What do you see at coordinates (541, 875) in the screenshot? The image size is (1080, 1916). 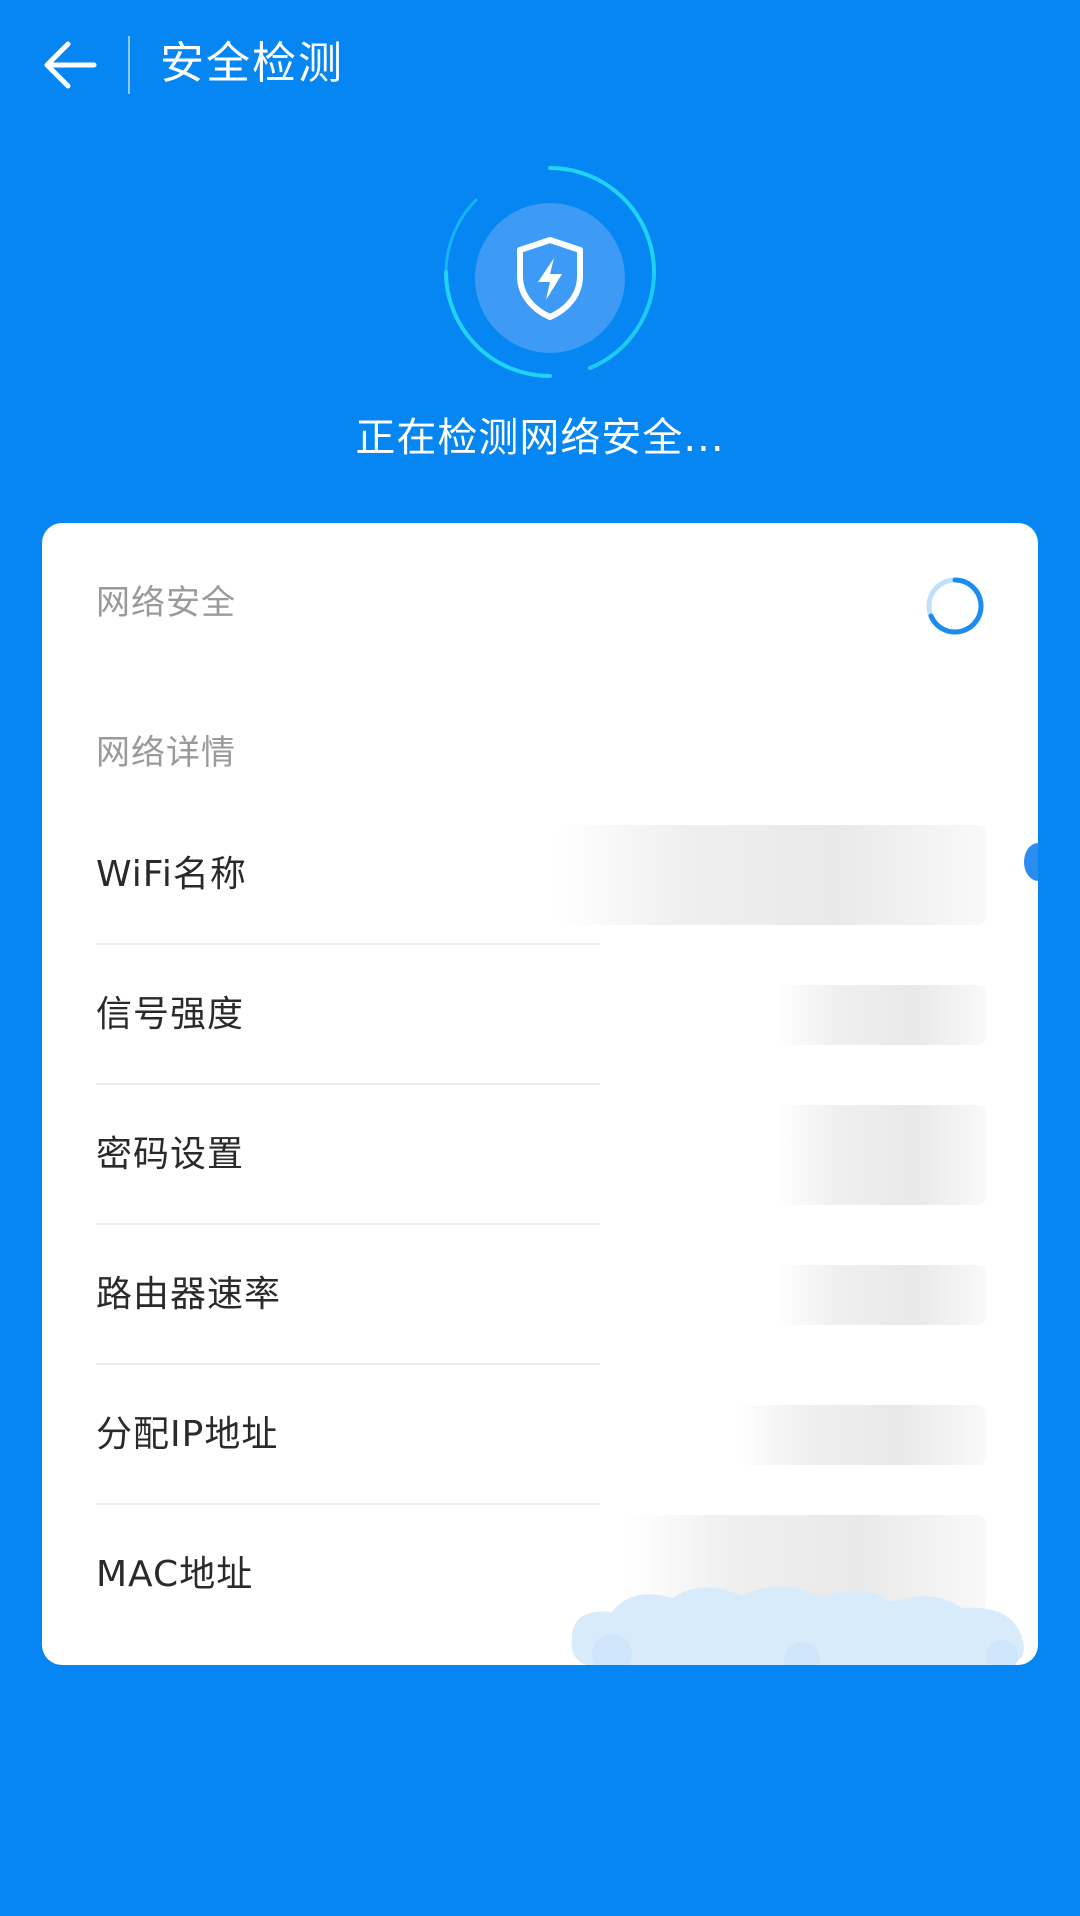 I see `row-wifi-name: WiFi名称` at bounding box center [541, 875].